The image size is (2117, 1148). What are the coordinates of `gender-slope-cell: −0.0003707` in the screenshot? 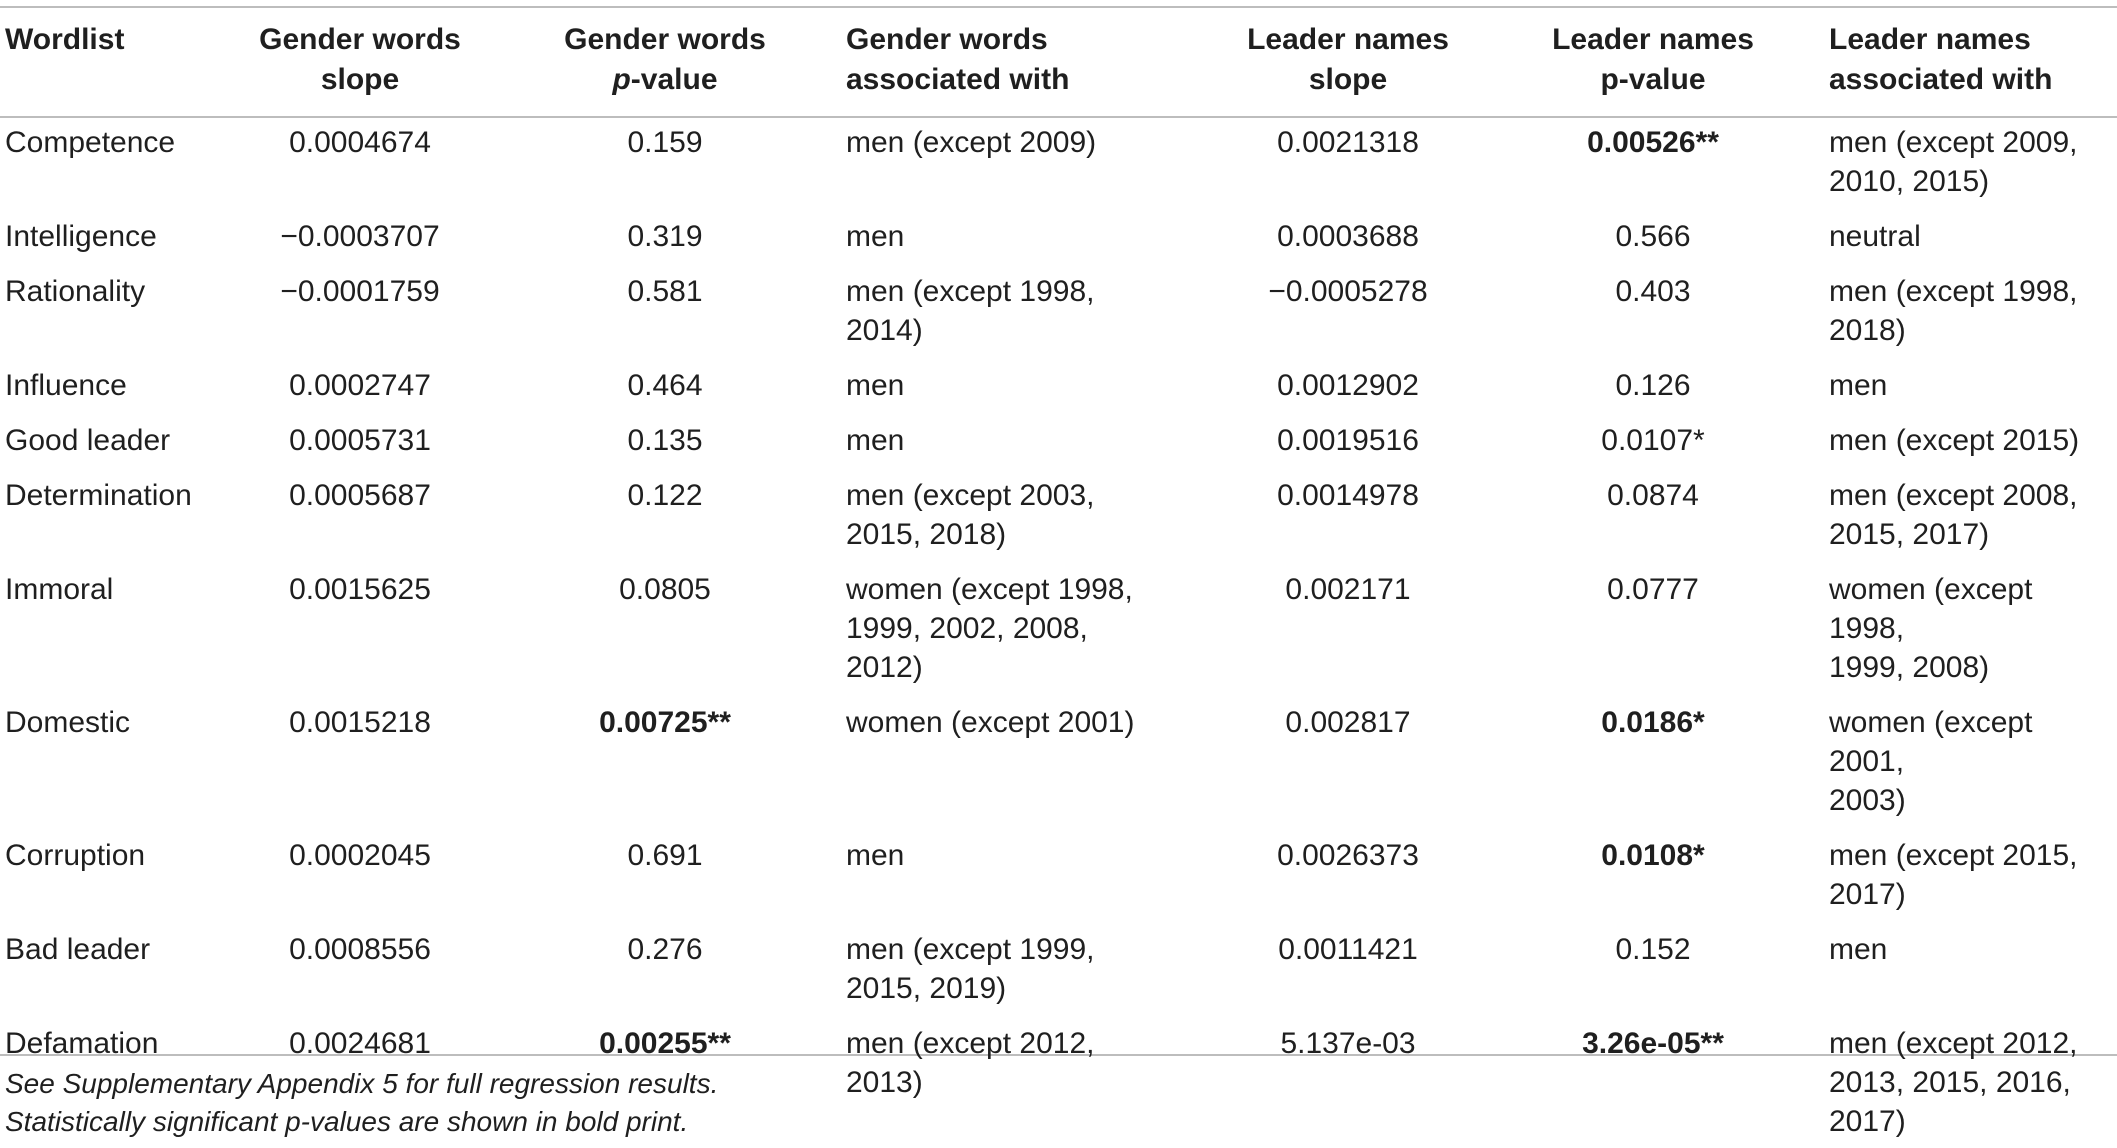 It's located at (360, 235).